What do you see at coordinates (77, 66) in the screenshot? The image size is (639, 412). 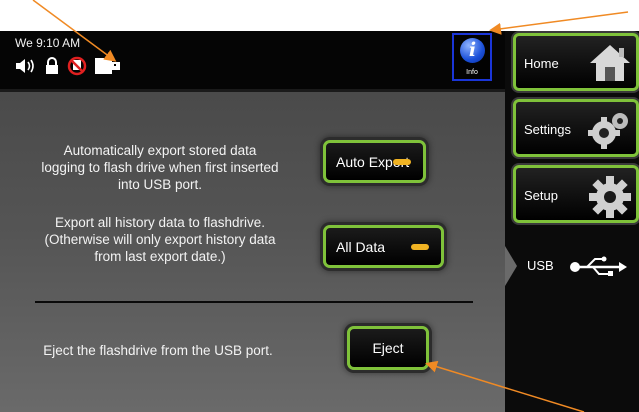 I see `no-network-icon` at bounding box center [77, 66].